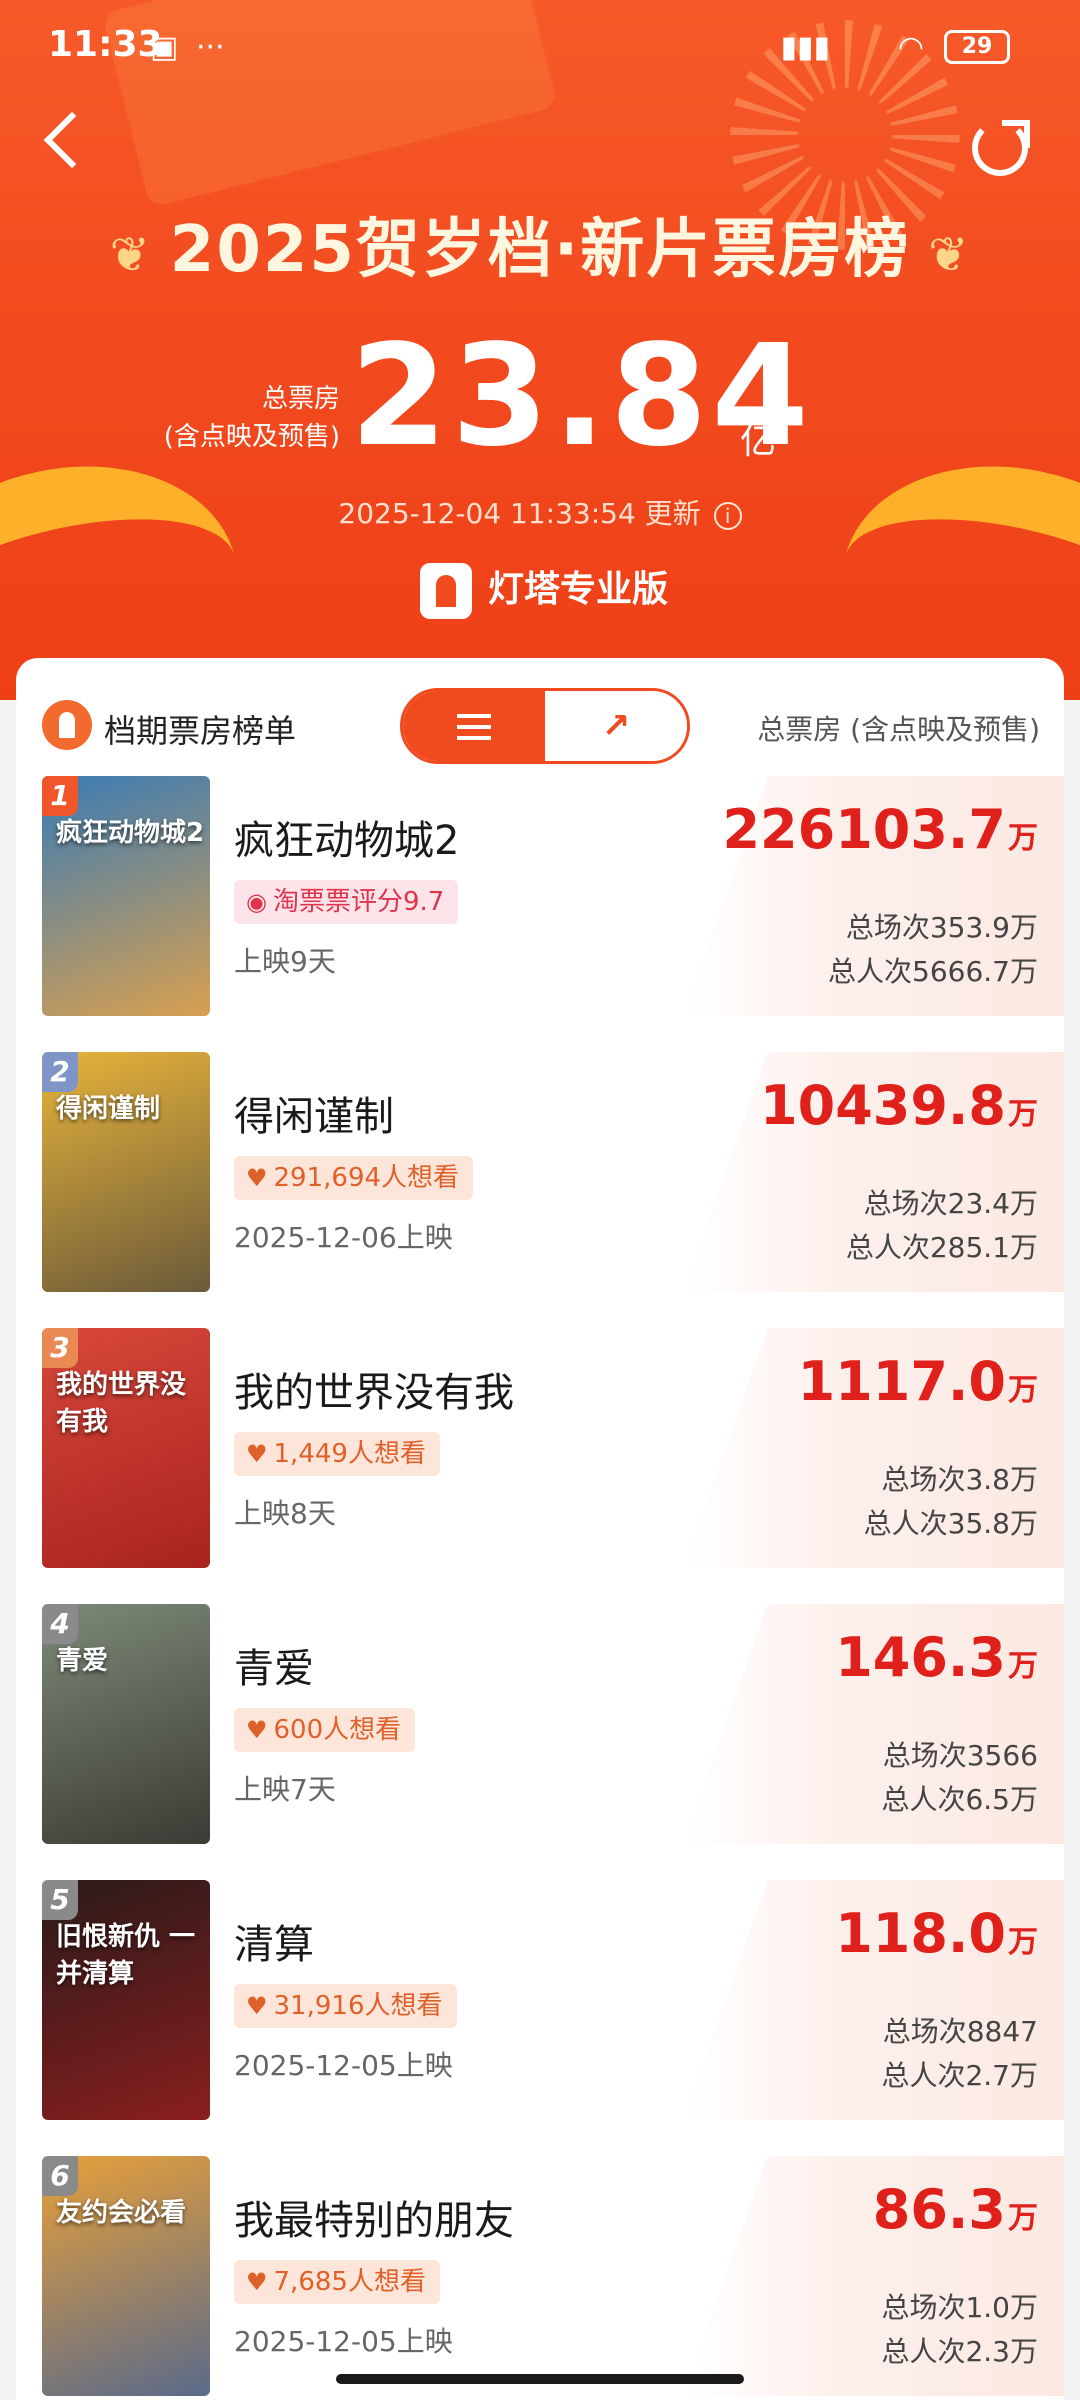 Image resolution: width=1080 pixels, height=2400 pixels. Describe the element at coordinates (366, 1178) in the screenshot. I see `movie-tag-text: 291,694人想看` at that location.